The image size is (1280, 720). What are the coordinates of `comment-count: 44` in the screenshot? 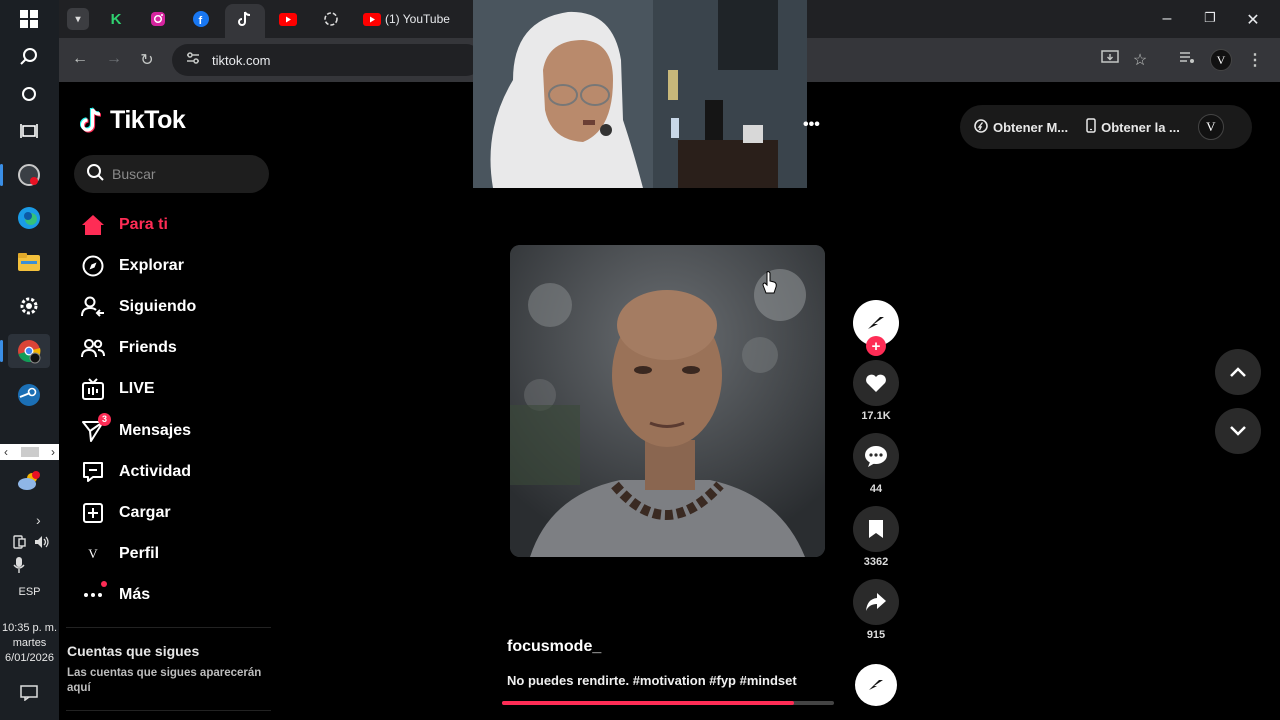 It's located at (876, 489).